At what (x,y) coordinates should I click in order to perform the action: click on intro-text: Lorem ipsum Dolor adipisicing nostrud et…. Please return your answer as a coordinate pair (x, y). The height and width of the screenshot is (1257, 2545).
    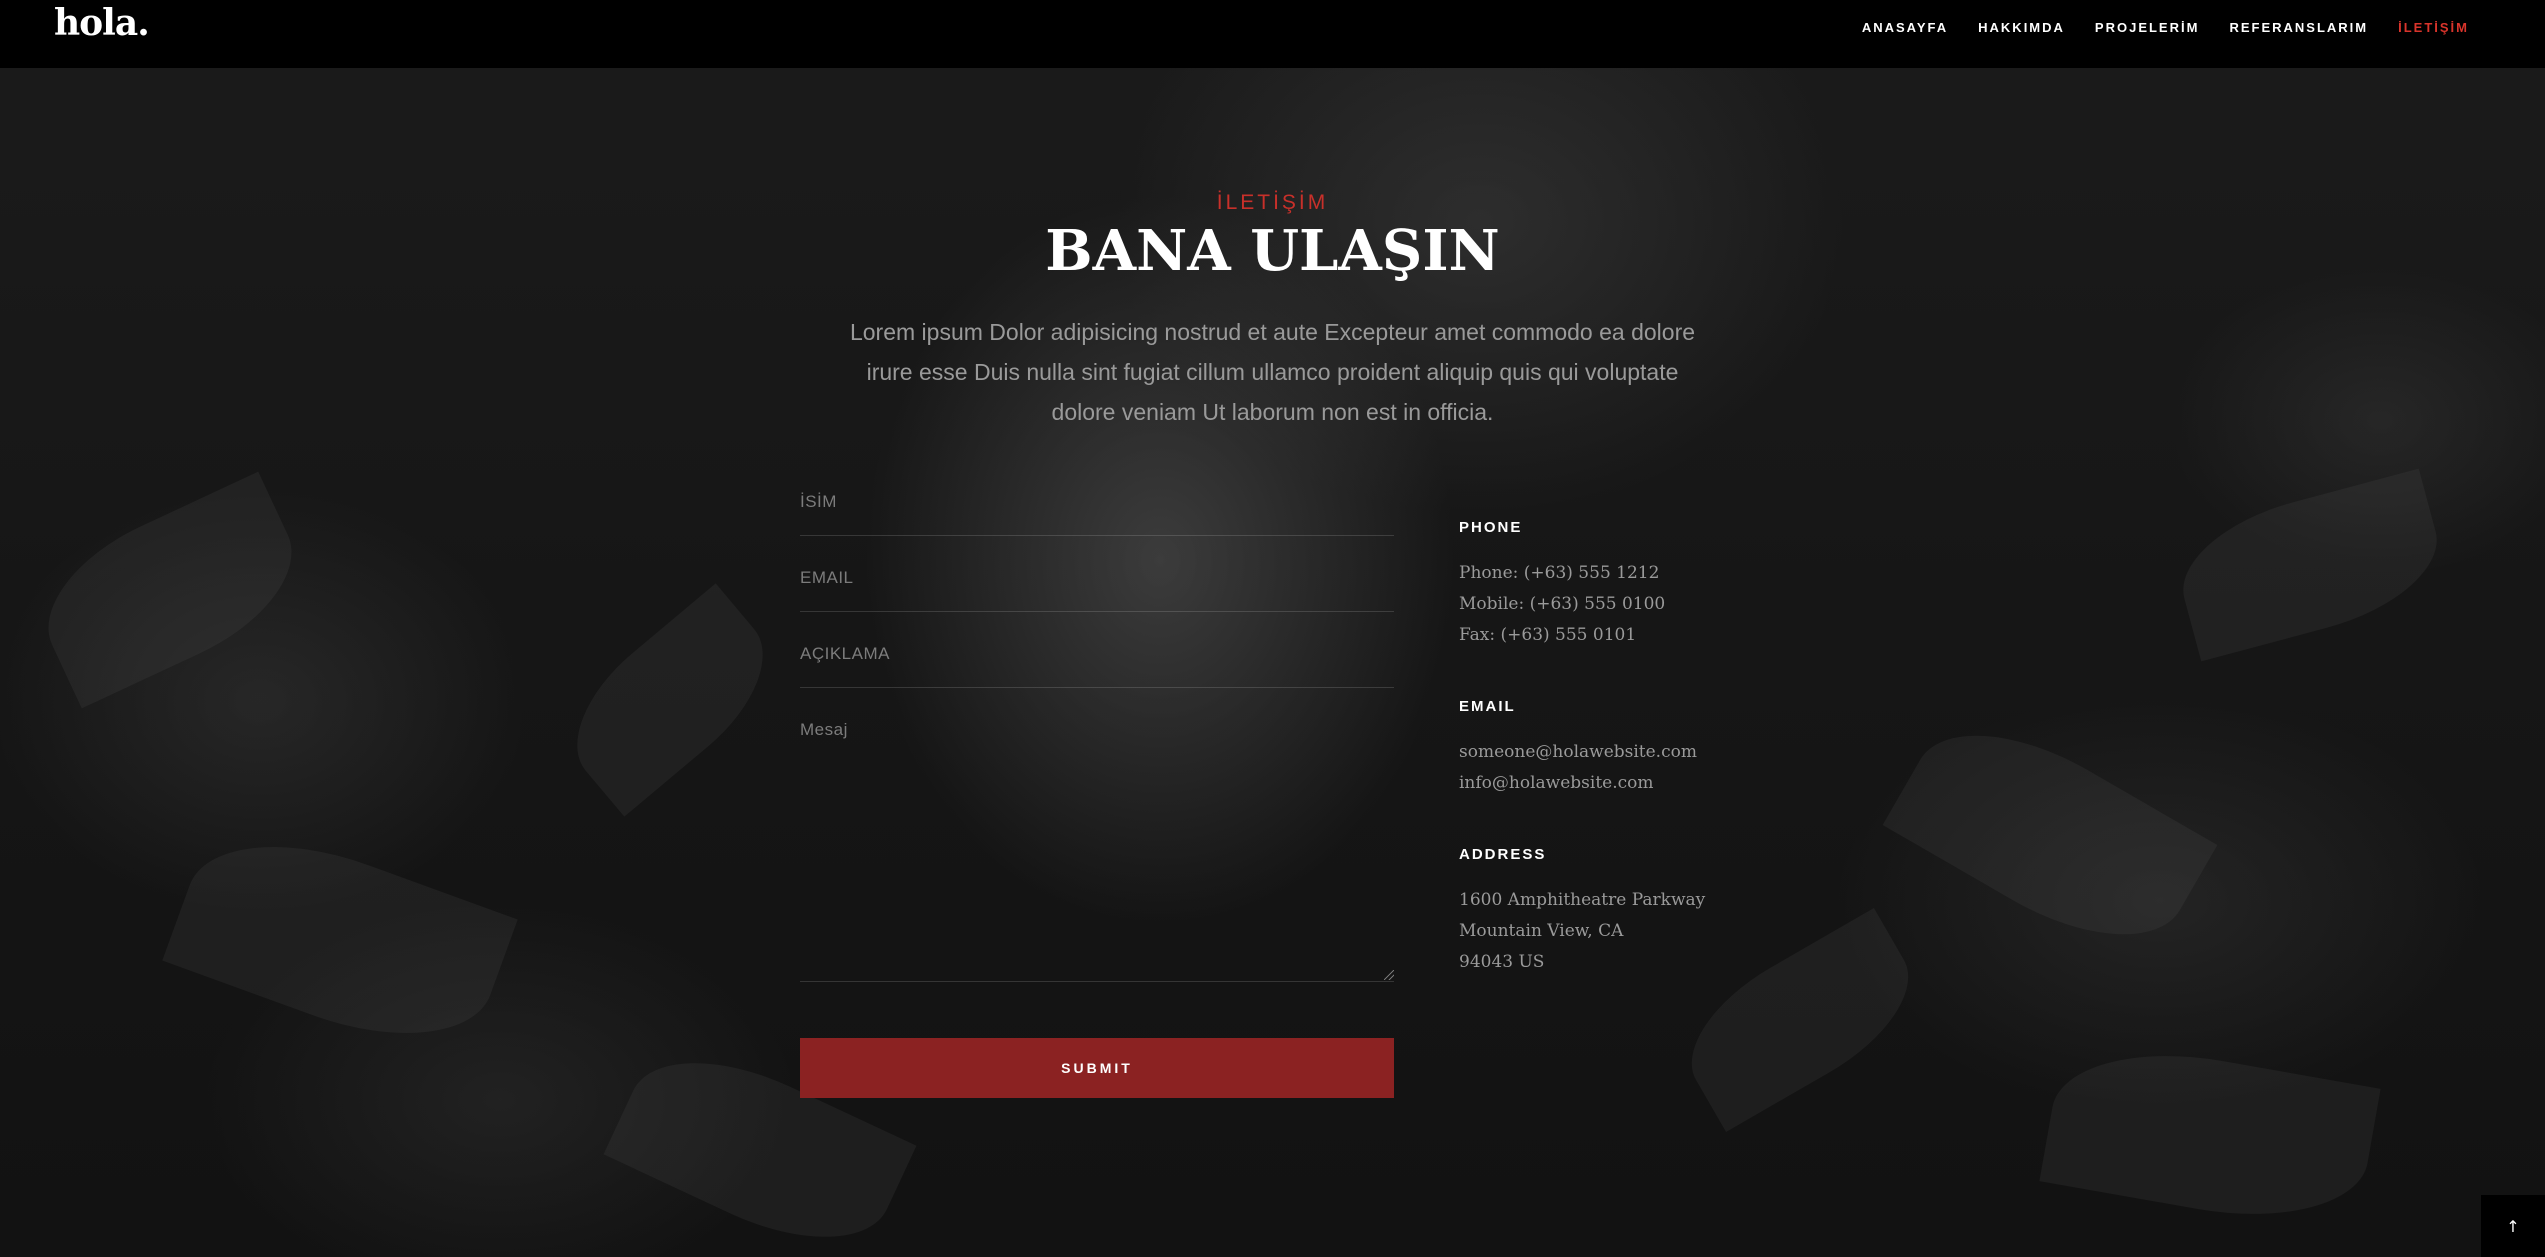
    Looking at the image, I should click on (1272, 372).